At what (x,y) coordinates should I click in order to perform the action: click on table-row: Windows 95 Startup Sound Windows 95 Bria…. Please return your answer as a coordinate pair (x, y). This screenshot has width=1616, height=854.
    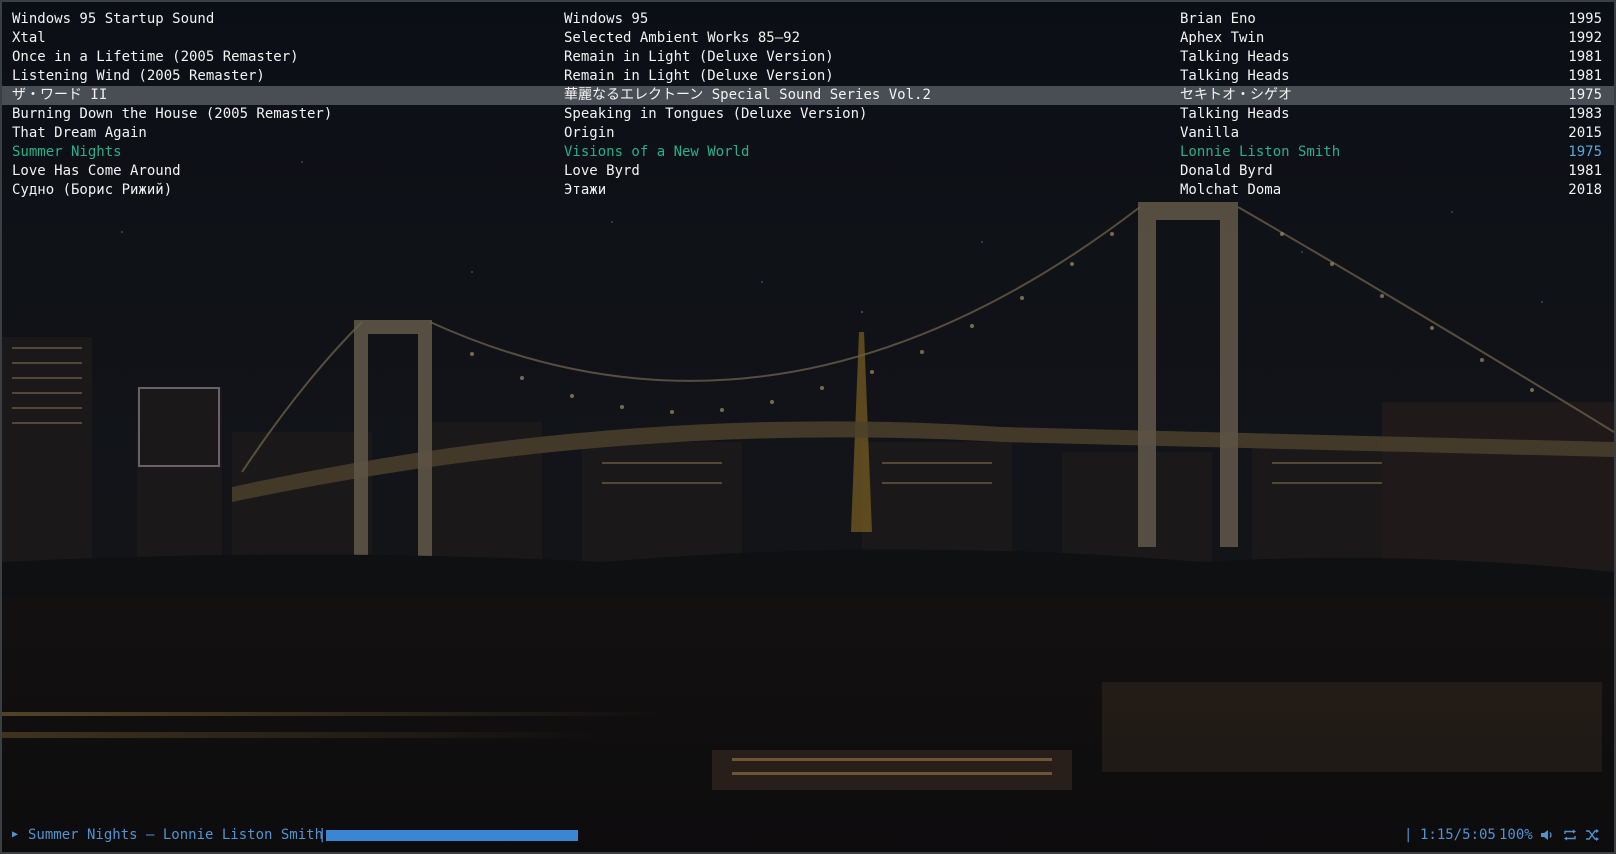
    Looking at the image, I should click on (808, 19).